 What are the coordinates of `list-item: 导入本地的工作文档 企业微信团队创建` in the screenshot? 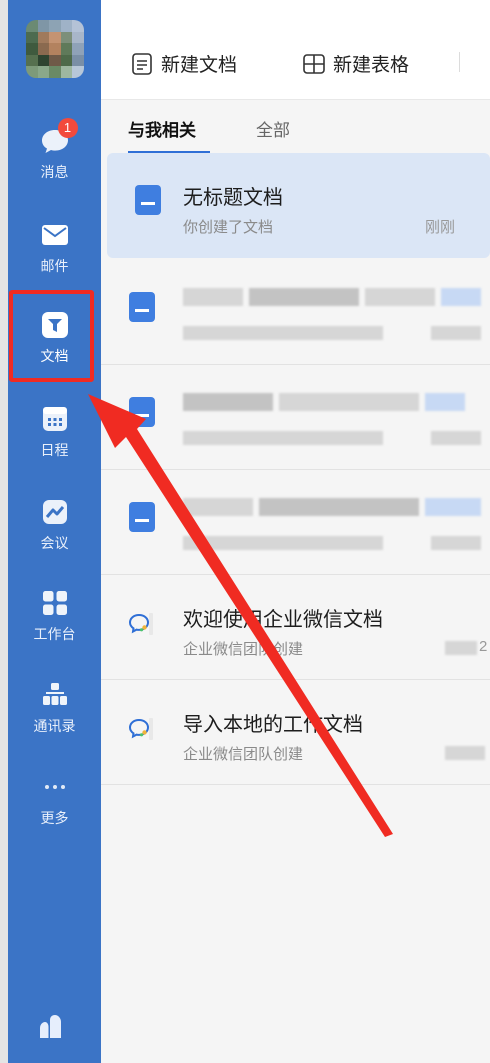 It's located at (295, 732).